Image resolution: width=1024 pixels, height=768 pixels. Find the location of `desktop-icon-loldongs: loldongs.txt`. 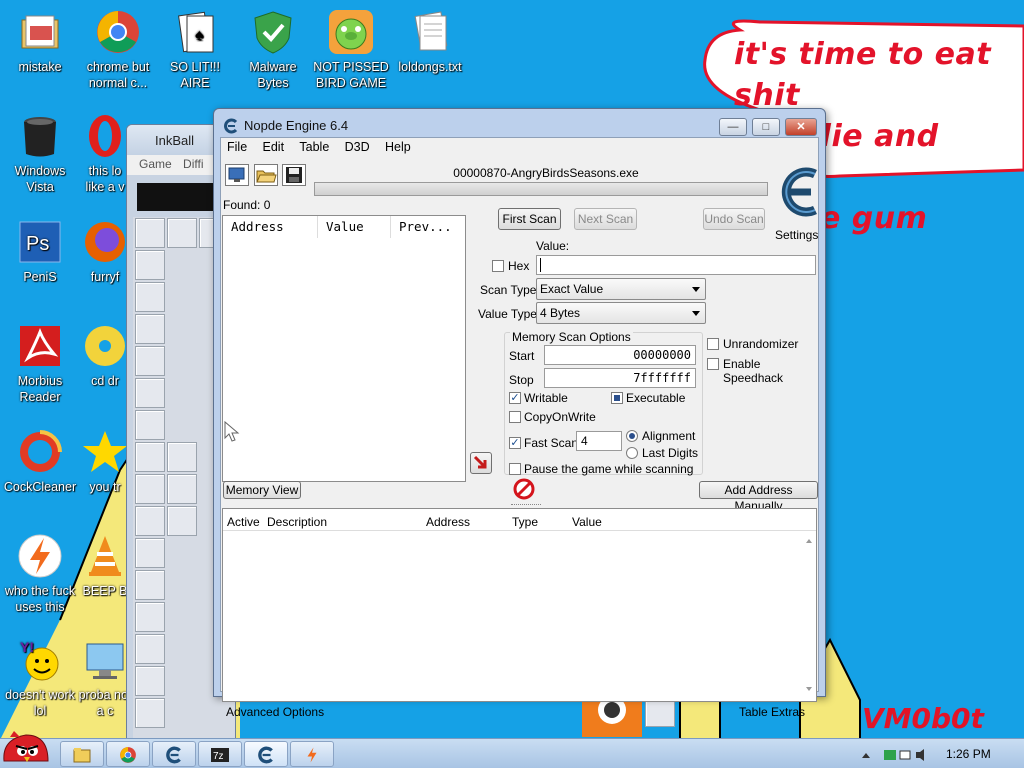

desktop-icon-loldongs: loldongs.txt is located at coordinates (430, 41).